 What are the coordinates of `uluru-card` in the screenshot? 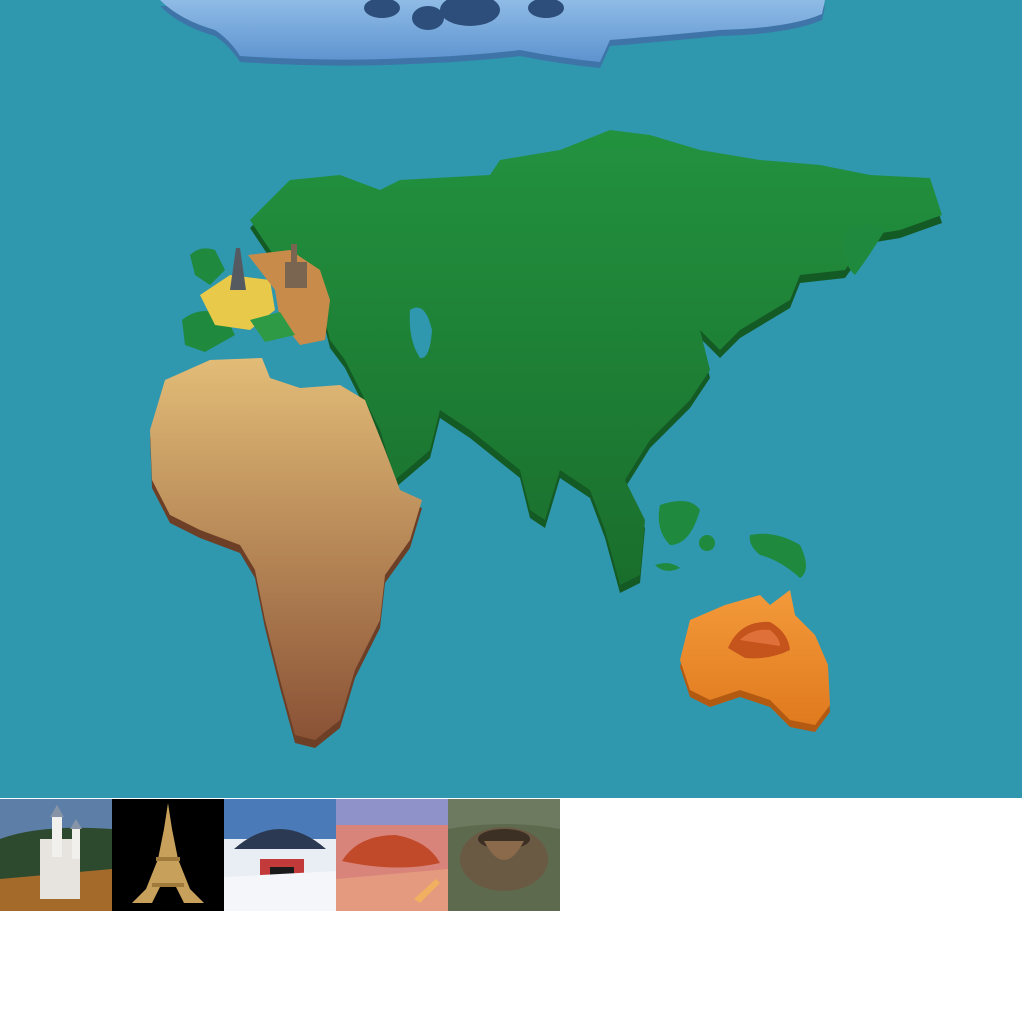 It's located at (392, 855).